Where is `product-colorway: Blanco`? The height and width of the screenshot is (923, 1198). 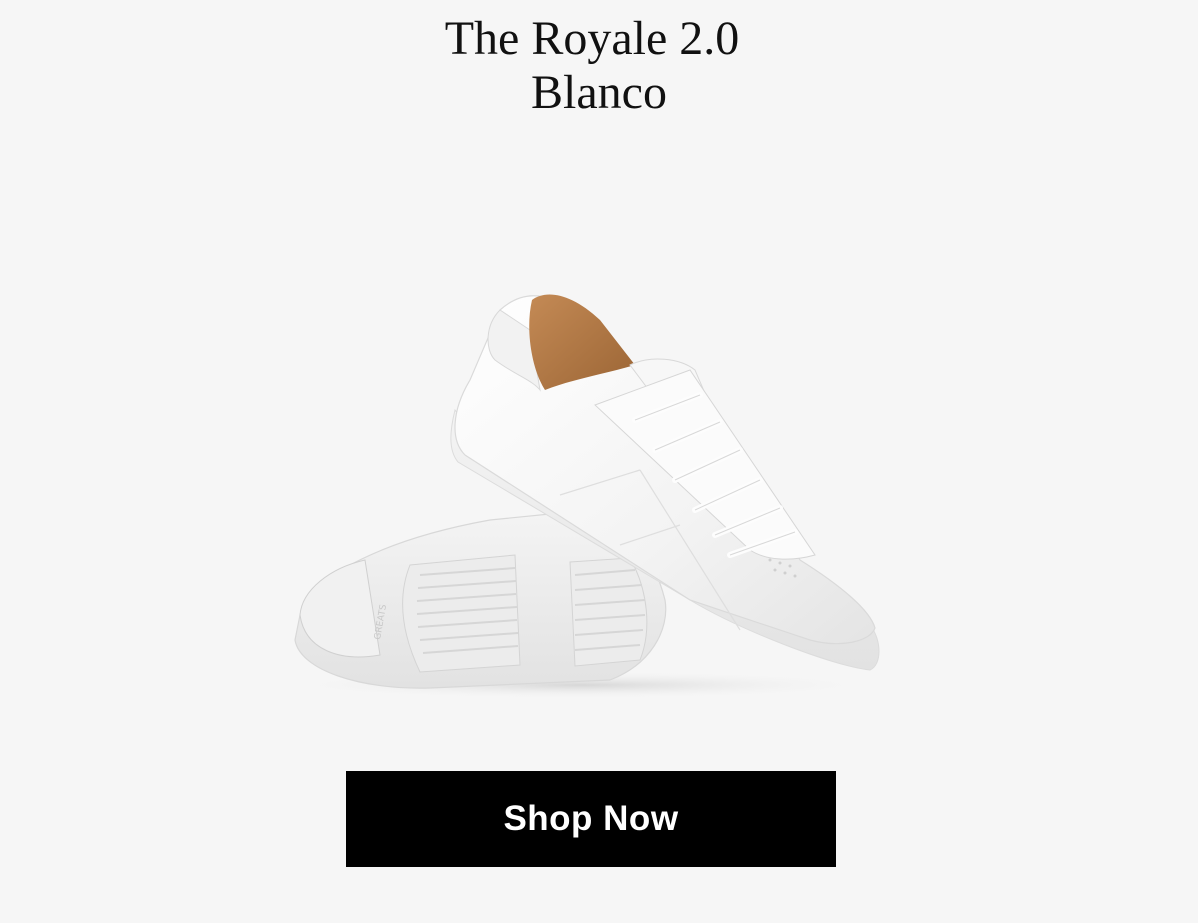 product-colorway: Blanco is located at coordinates (599, 92).